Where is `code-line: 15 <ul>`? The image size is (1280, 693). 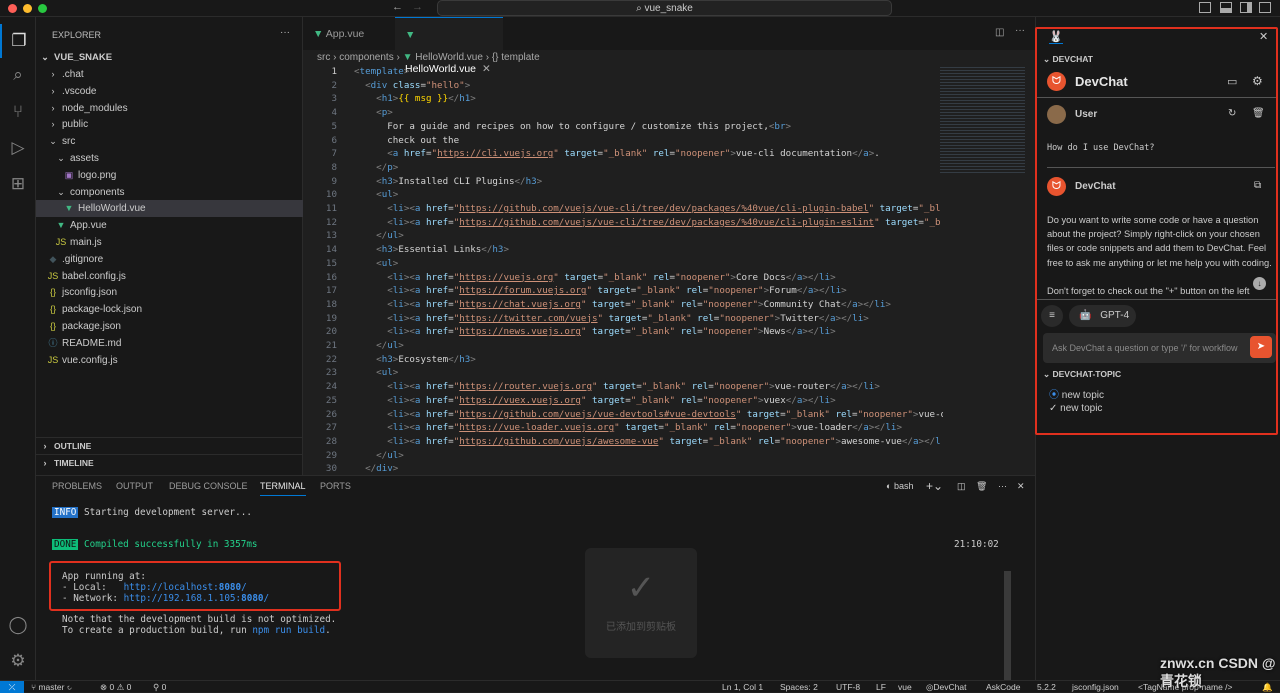 code-line: 15 <ul> is located at coordinates (623, 264).